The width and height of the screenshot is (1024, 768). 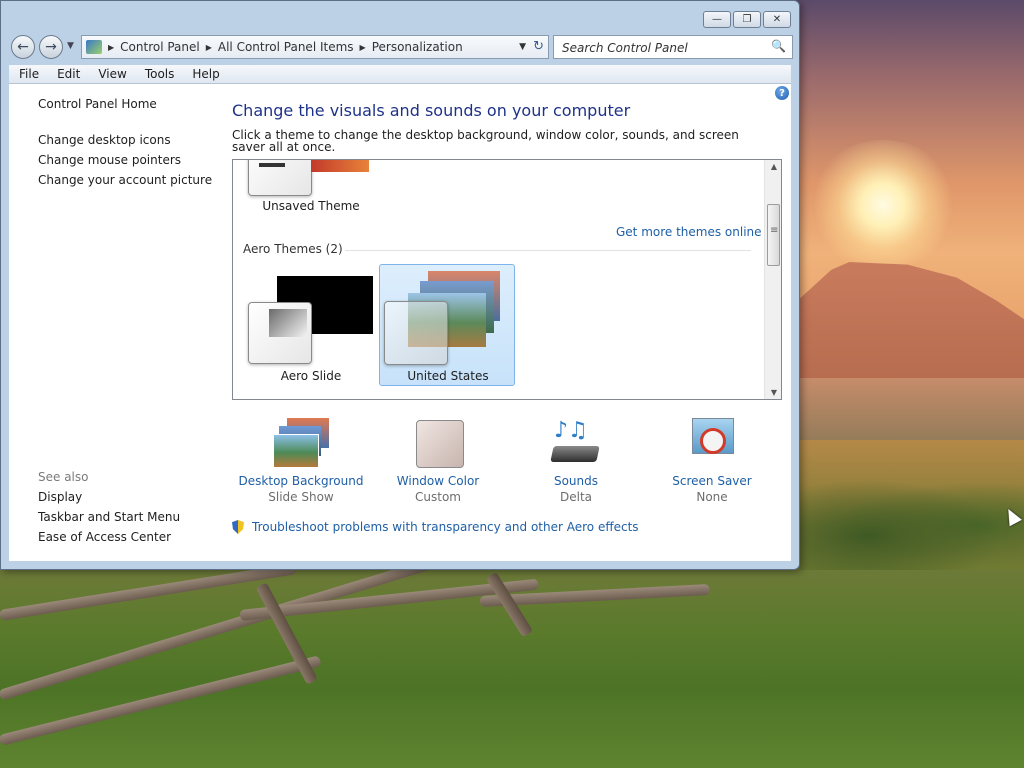 I want to click on unsaved-theme-label: Unsaved Theme, so click(x=311, y=206).